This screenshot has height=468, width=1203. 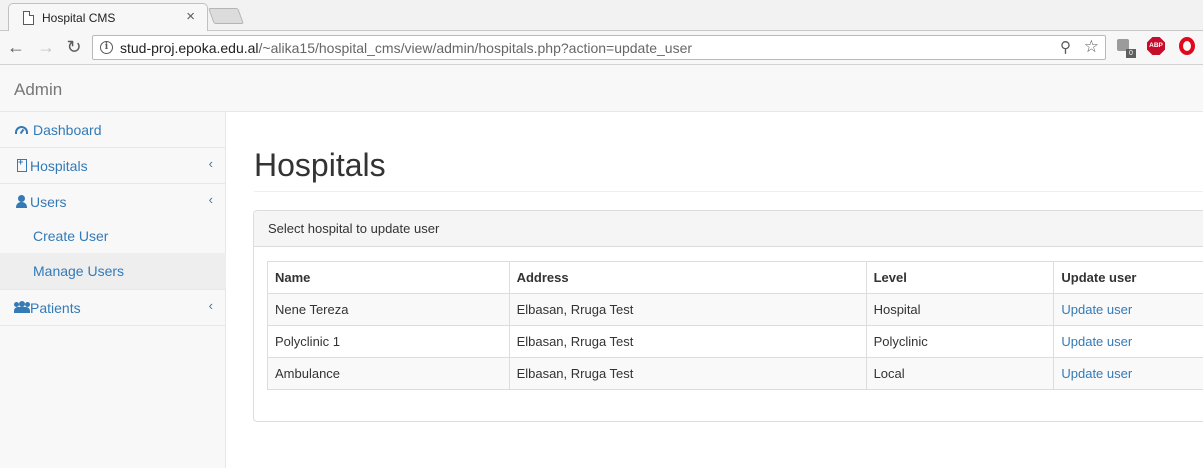 I want to click on document-icon, so click(x=28, y=18).